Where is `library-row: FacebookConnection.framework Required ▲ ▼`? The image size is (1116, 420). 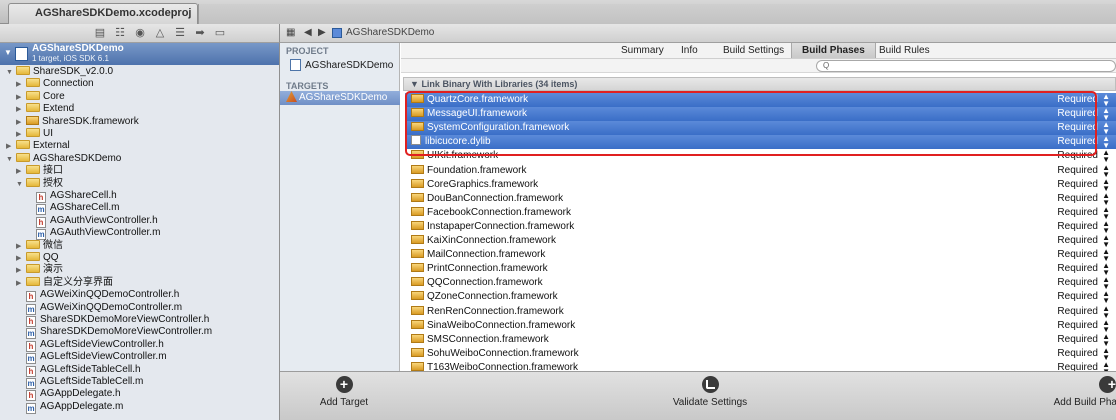
library-row: FacebookConnection.framework Required ▲ ▼ is located at coordinates (760, 212).